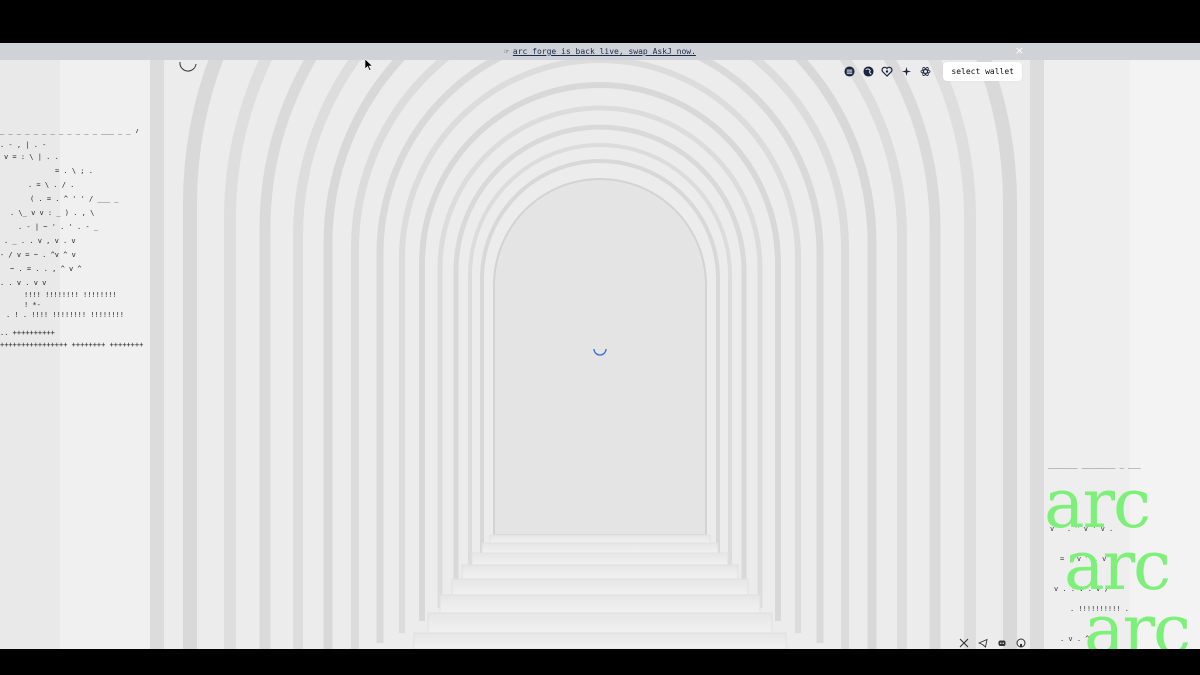 The image size is (1200, 675). What do you see at coordinates (38, 255) in the screenshot?
I see `svg-text: - / v = ~ . ^v ^ v` at bounding box center [38, 255].